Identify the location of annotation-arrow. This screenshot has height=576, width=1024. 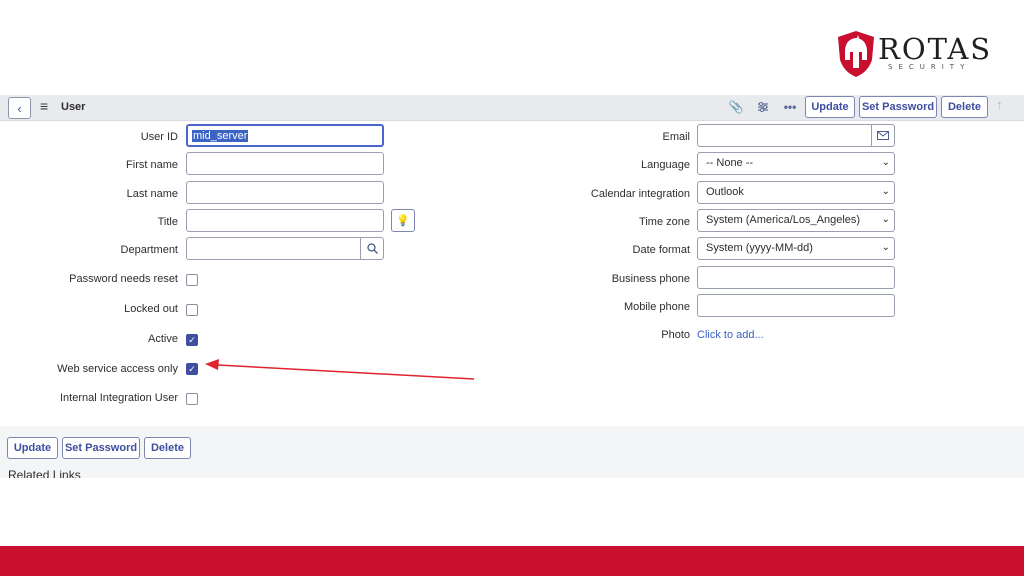
(340, 369).